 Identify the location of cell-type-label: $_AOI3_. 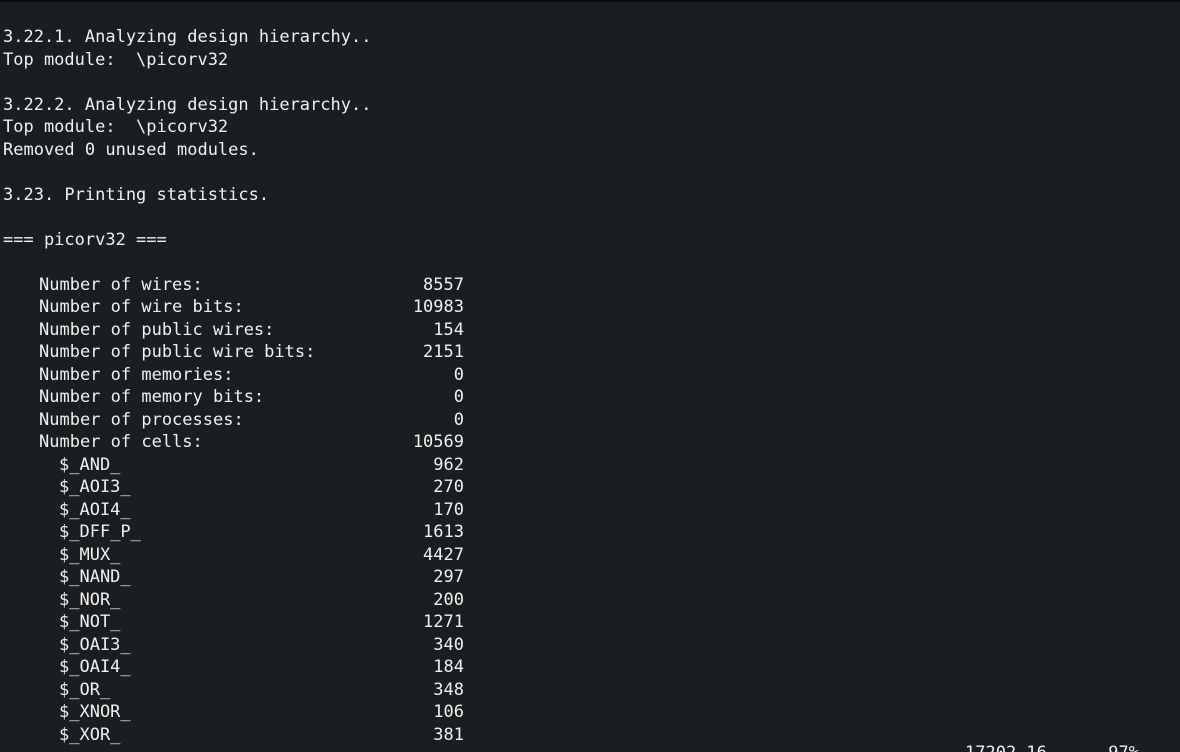
(95, 487).